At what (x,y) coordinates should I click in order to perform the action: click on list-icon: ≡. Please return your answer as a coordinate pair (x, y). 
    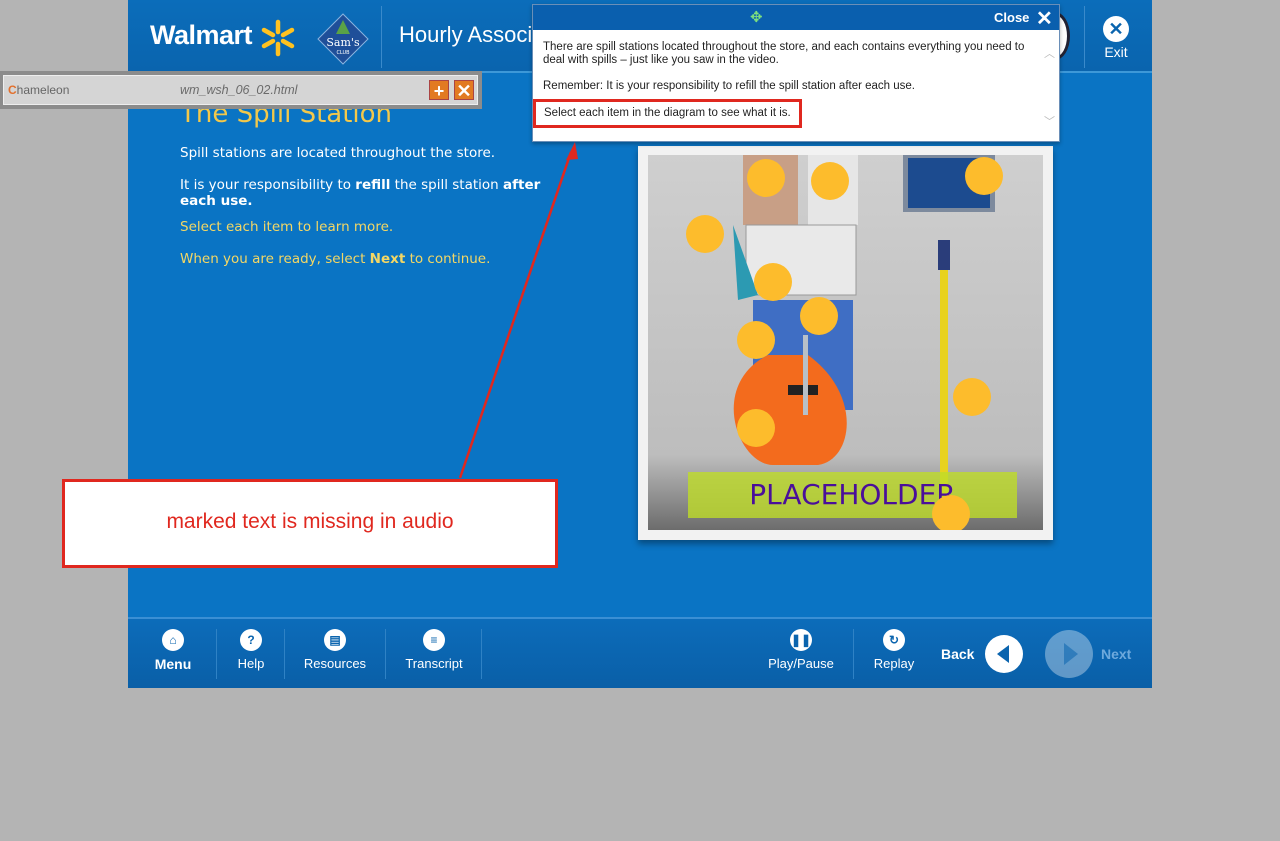
    Looking at the image, I should click on (434, 640).